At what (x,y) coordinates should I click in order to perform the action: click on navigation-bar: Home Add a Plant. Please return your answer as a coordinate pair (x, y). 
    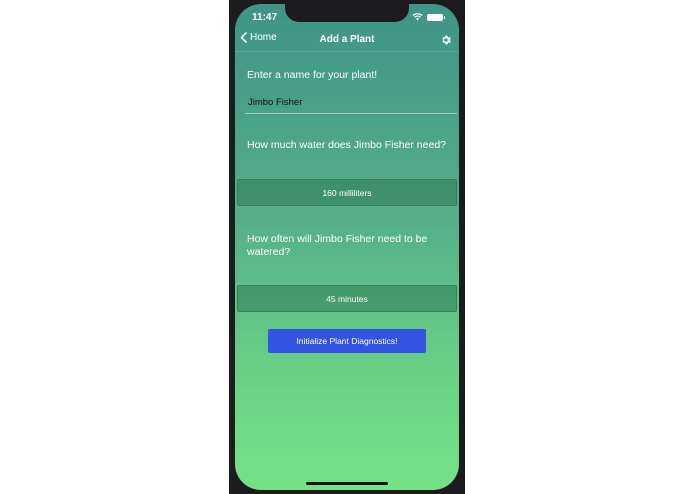
    Looking at the image, I should click on (347, 41).